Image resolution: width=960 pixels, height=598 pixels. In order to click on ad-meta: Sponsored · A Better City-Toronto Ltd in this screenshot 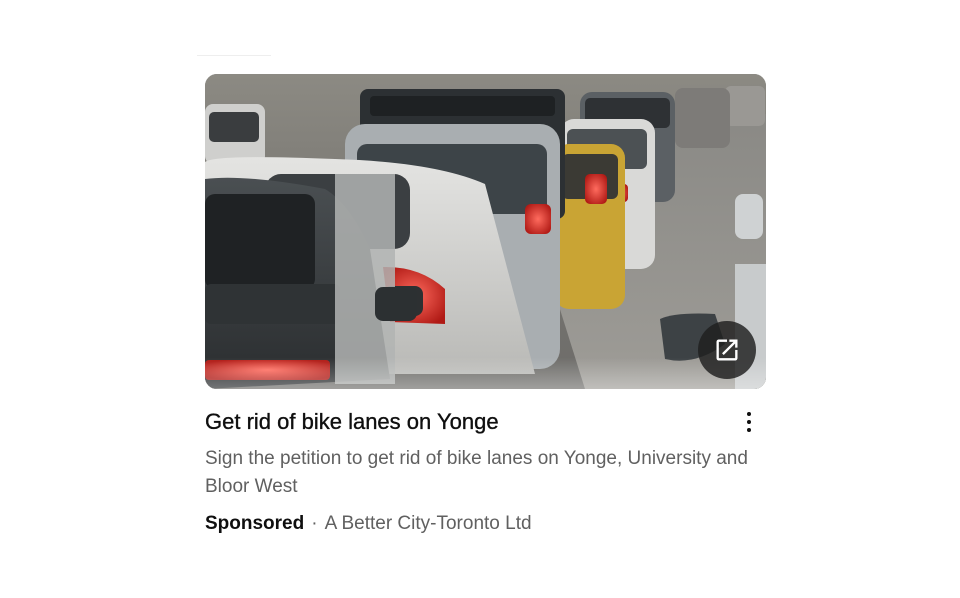, I will do `click(485, 524)`.